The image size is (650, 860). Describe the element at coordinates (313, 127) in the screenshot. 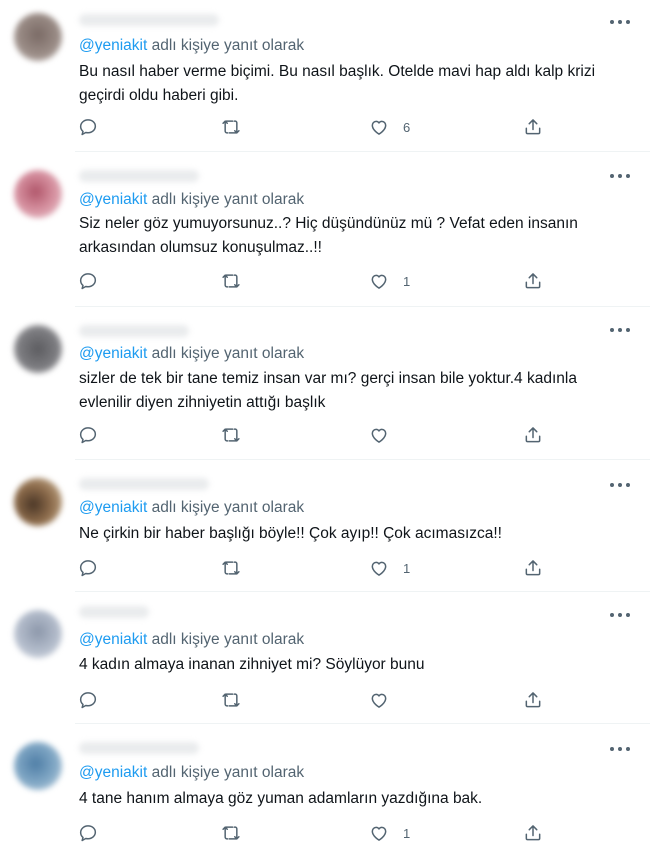

I see `tweet-actions: 6` at that location.